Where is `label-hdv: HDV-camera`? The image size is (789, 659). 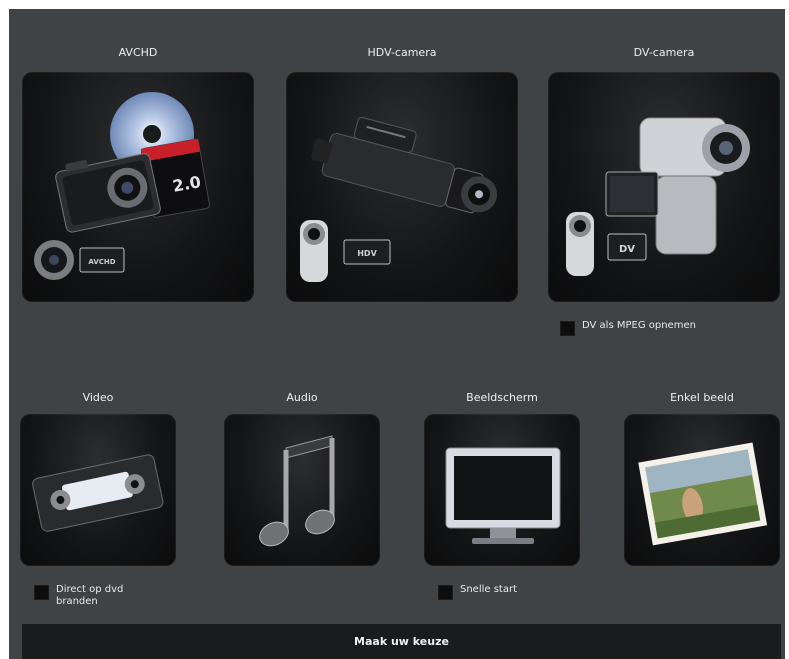 label-hdv: HDV-camera is located at coordinates (402, 52).